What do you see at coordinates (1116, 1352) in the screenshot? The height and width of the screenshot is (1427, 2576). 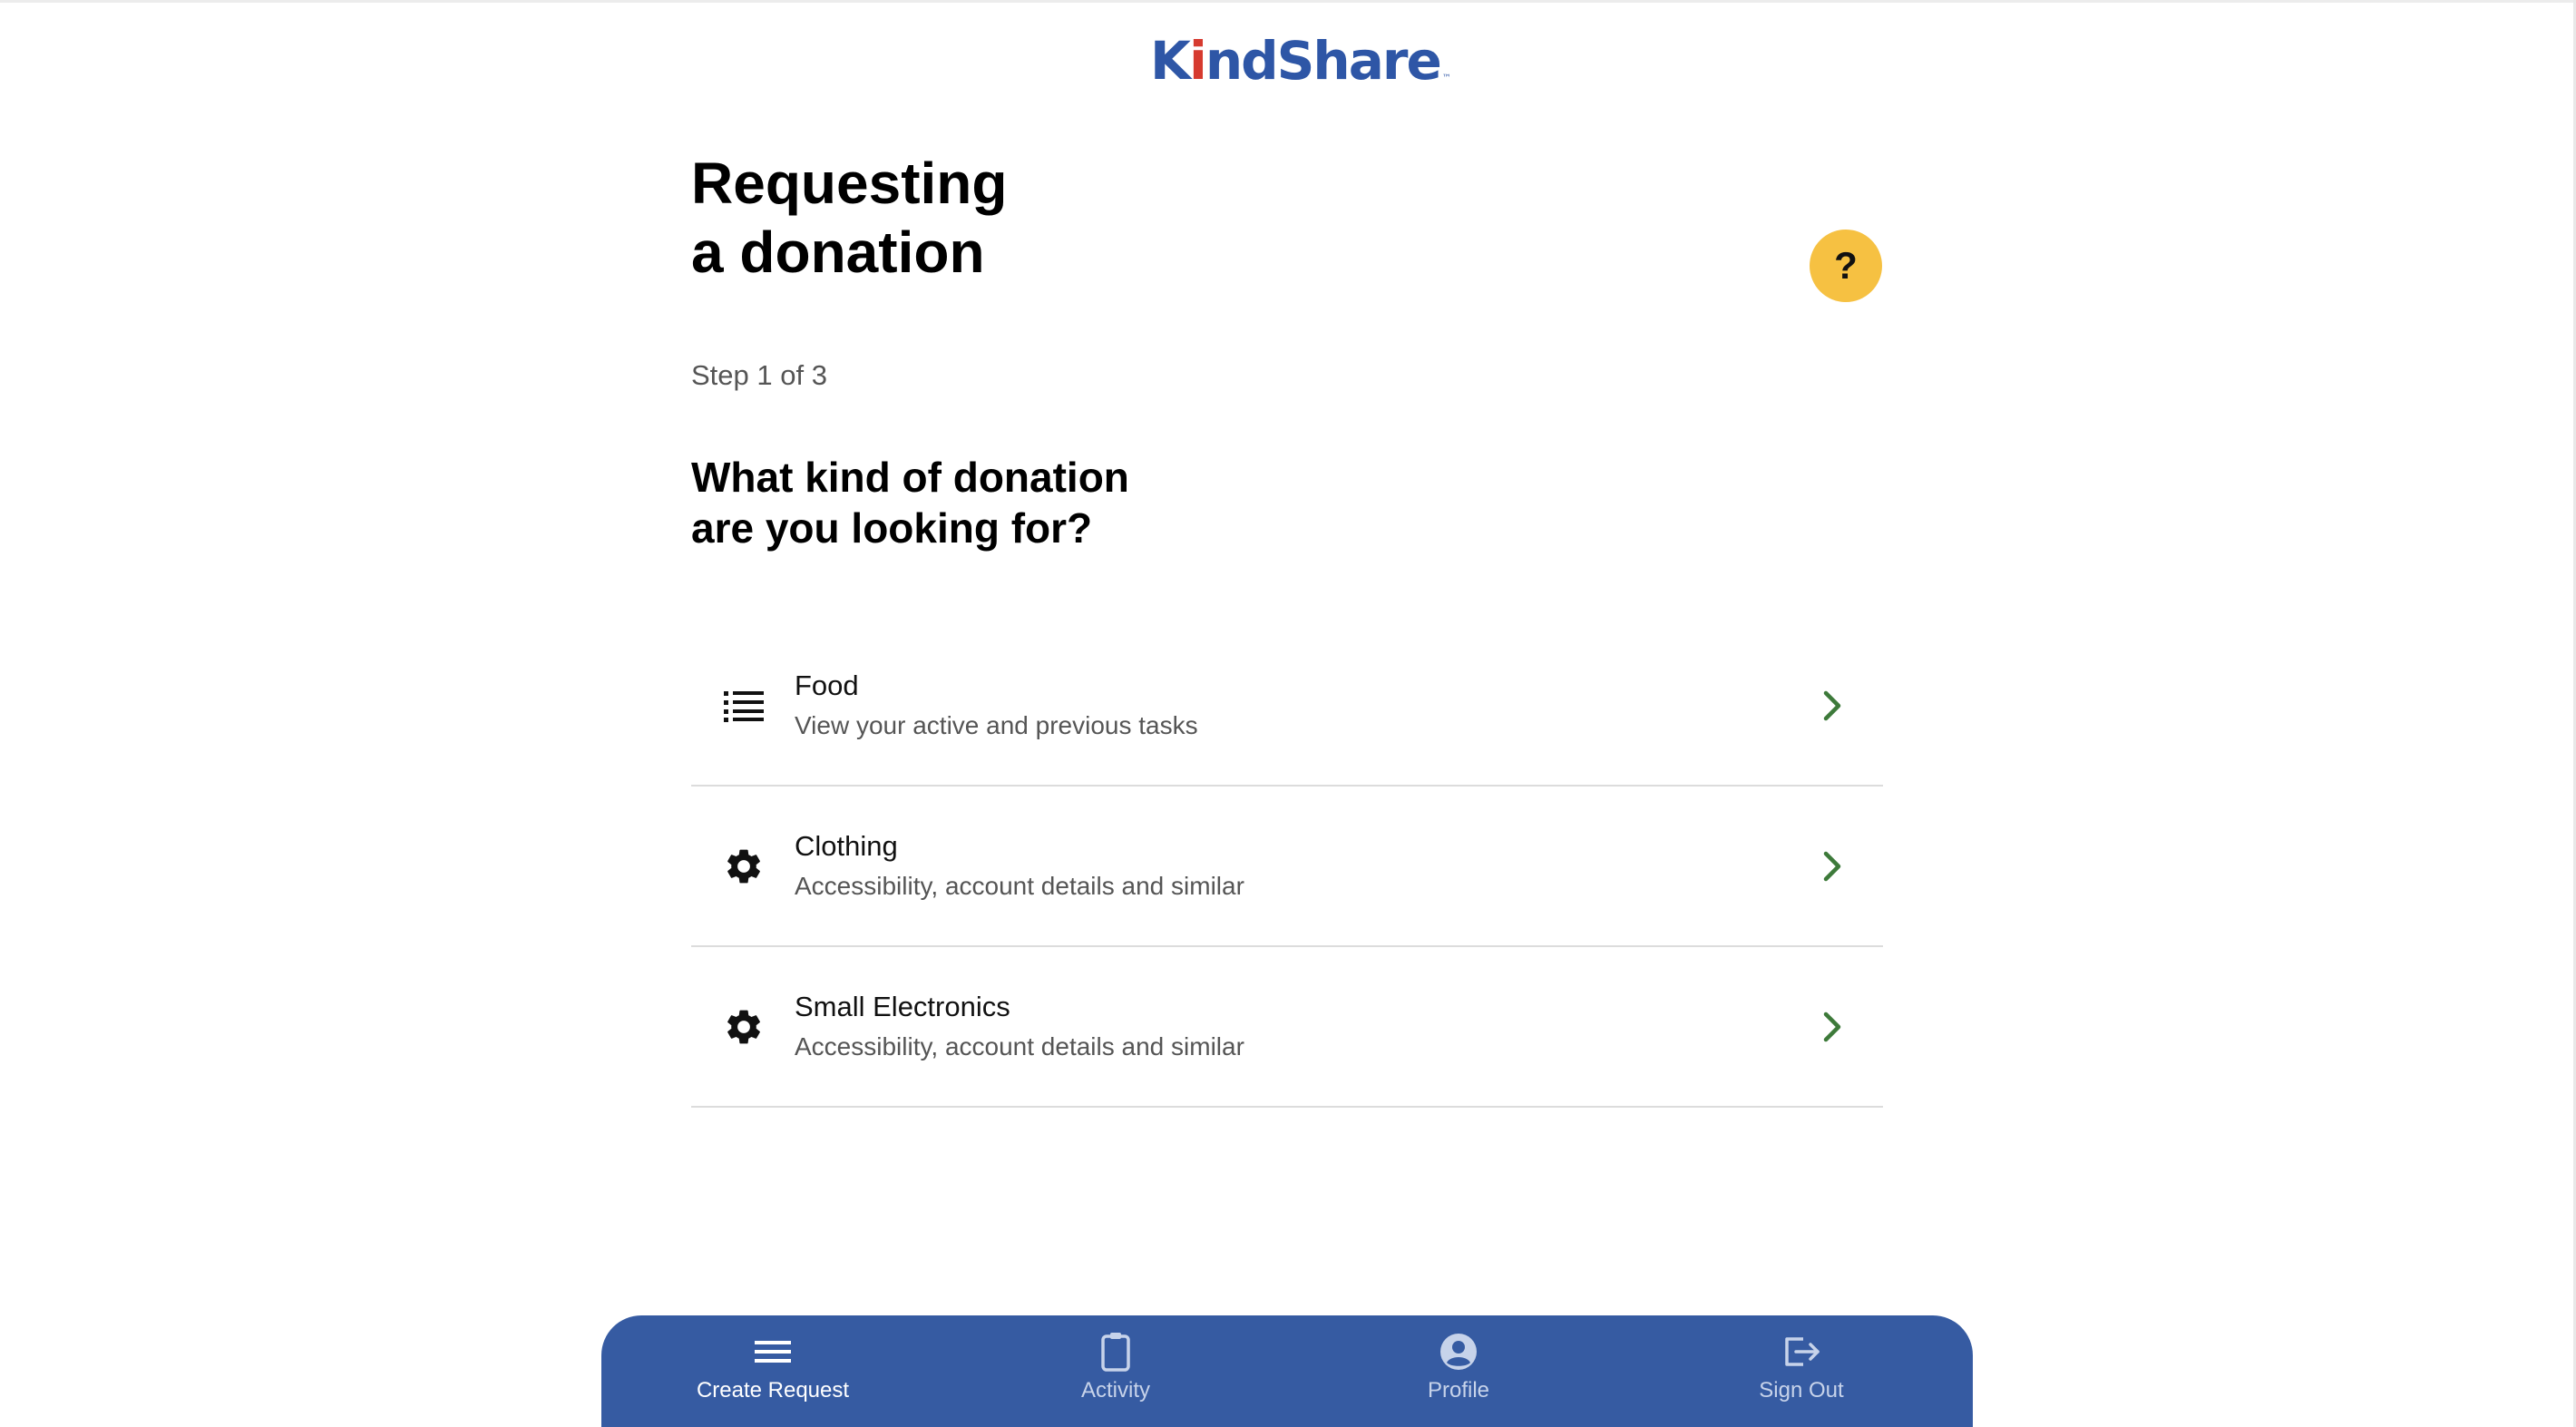 I see `clipboard-icon` at bounding box center [1116, 1352].